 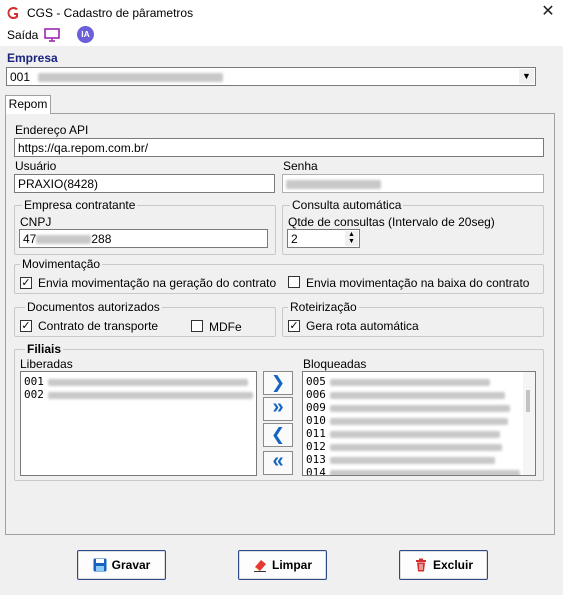 What do you see at coordinates (64, 240) in the screenshot?
I see `redacted-cnpj` at bounding box center [64, 240].